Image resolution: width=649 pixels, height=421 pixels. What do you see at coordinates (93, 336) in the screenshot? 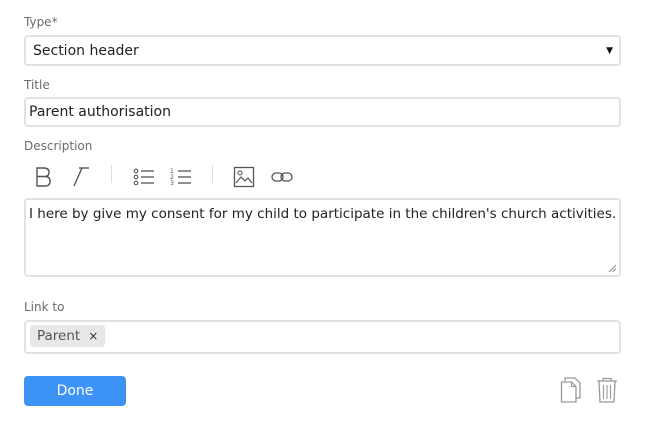
I see `chip-remove-icon: ×` at bounding box center [93, 336].